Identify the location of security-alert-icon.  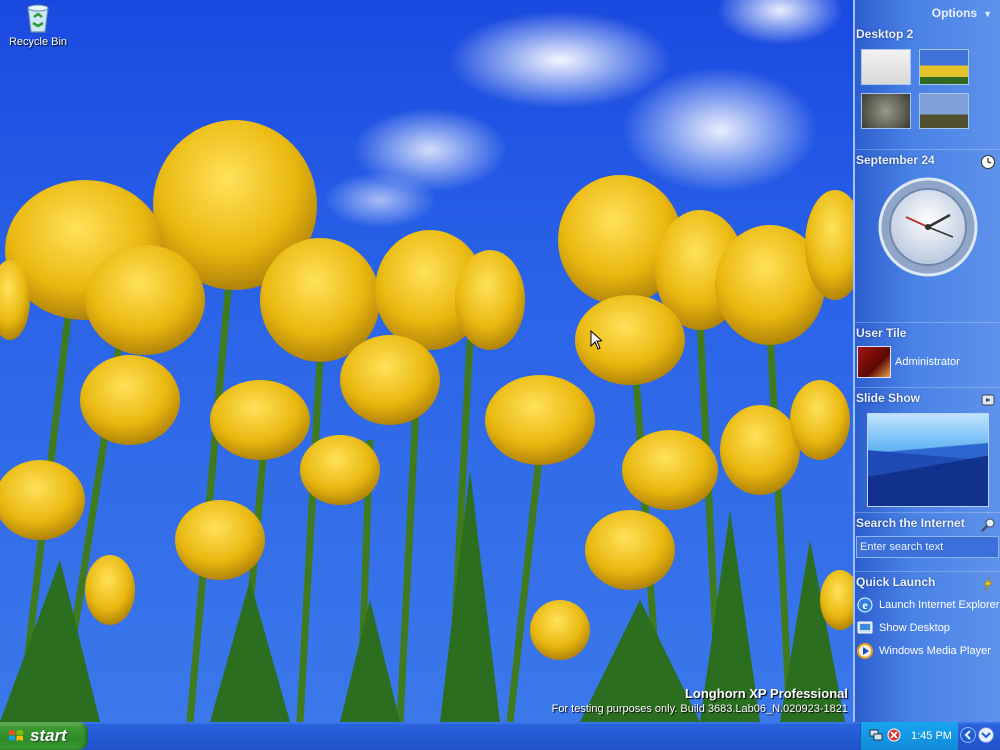
(894, 735).